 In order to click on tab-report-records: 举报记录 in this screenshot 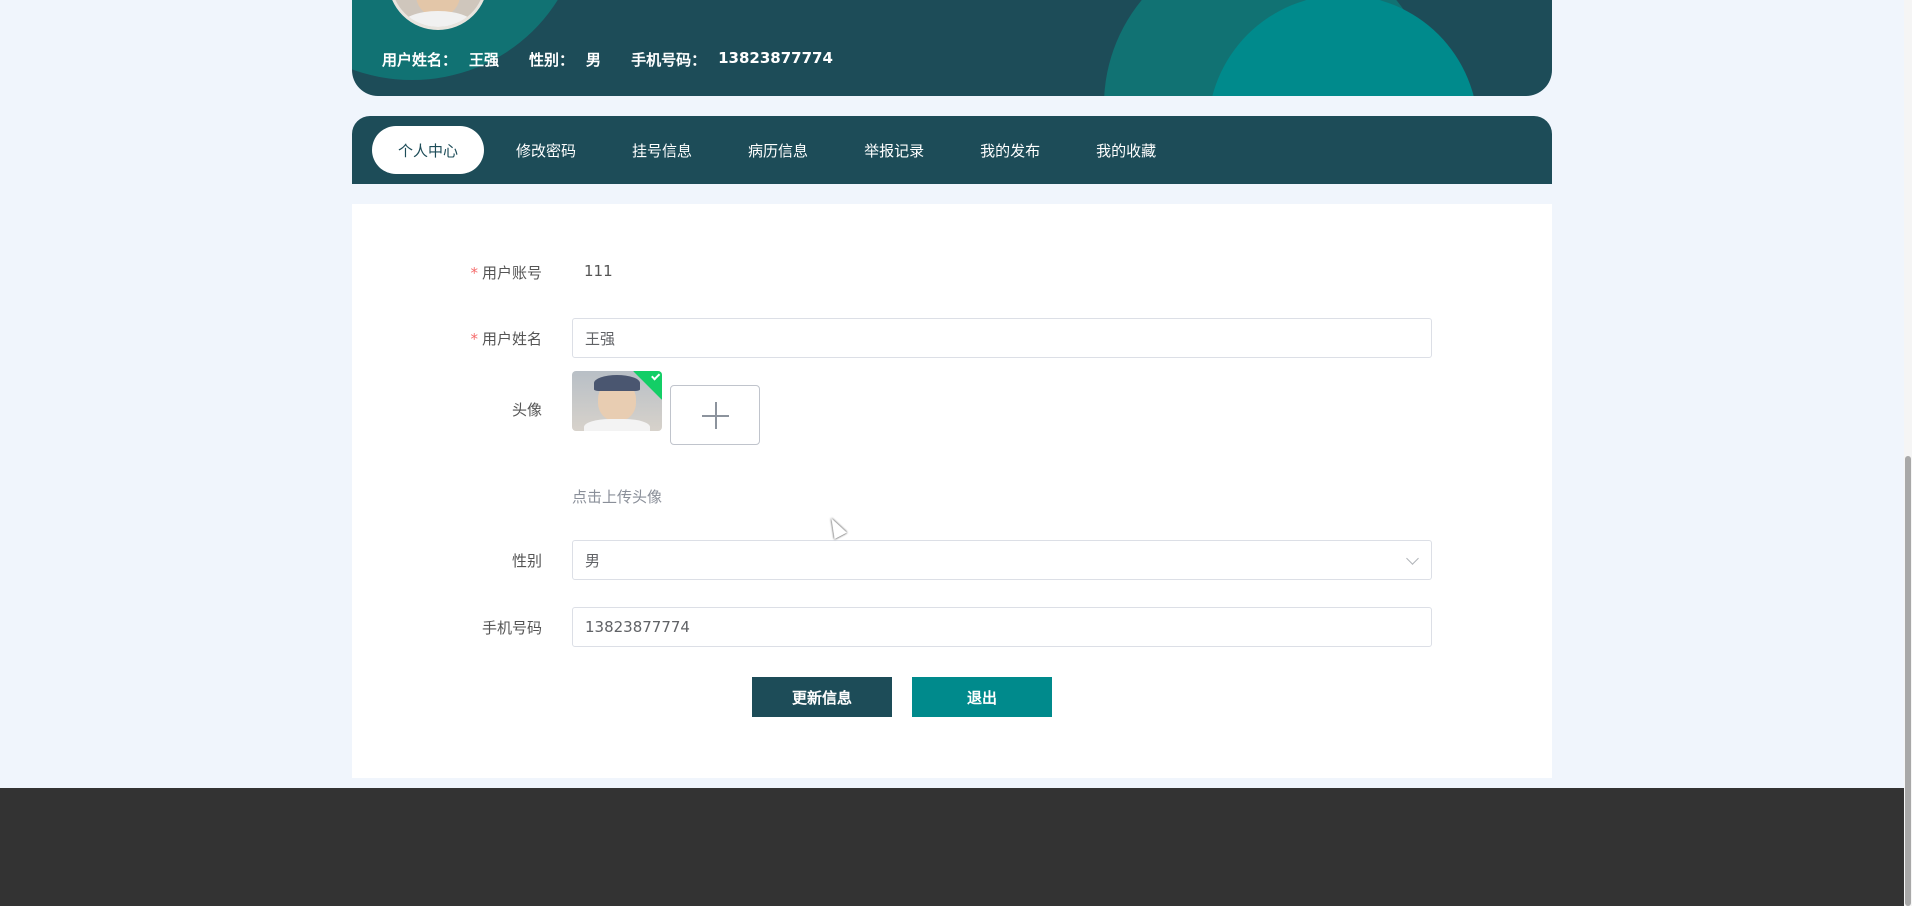, I will do `click(894, 150)`.